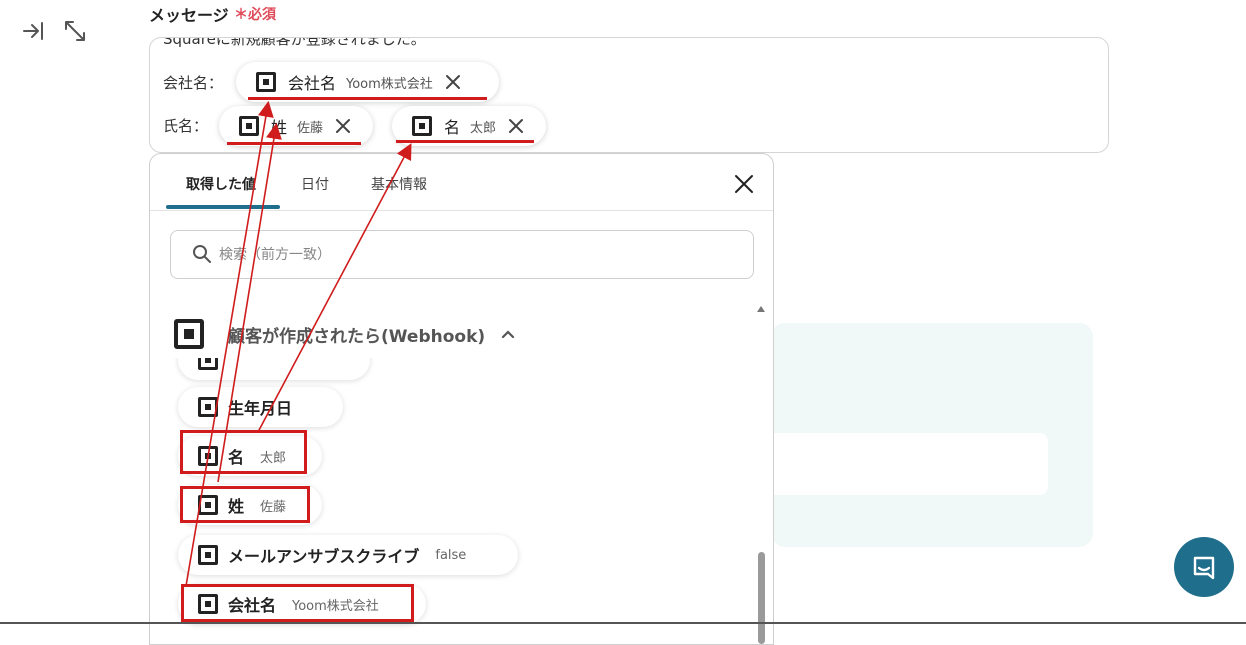 The width and height of the screenshot is (1246, 645). Describe the element at coordinates (324, 556) in the screenshot. I see `item-label: メールアンサブスクライブ` at that location.